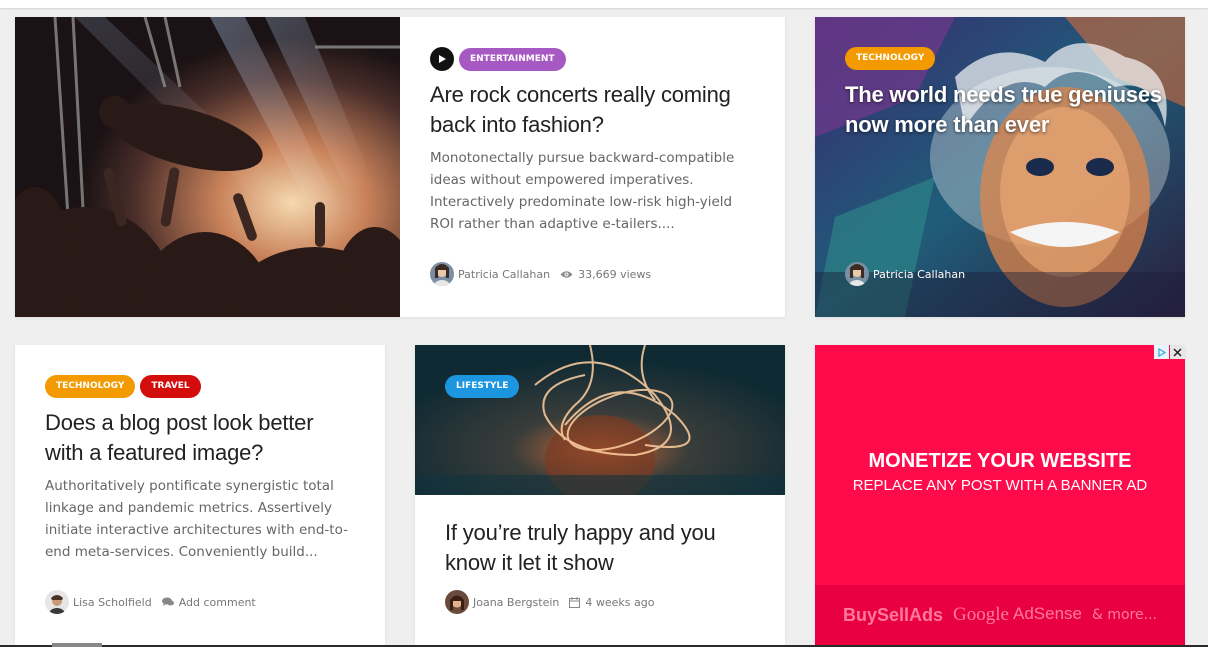  Describe the element at coordinates (1000, 461) in the screenshot. I see `ad-headline: MONETIZE YOUR WEBSITE` at that location.